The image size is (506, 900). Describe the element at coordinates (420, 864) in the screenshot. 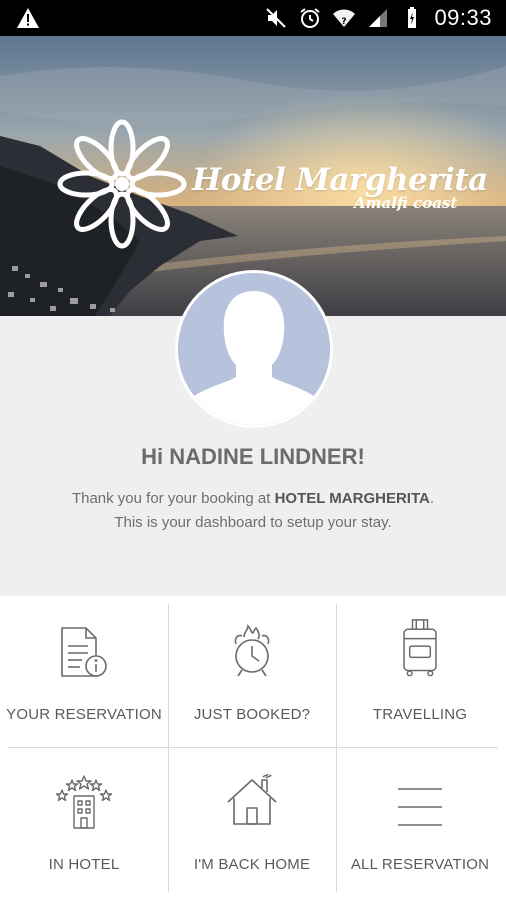

I see `tile-label: ALL RESERVATION` at that location.